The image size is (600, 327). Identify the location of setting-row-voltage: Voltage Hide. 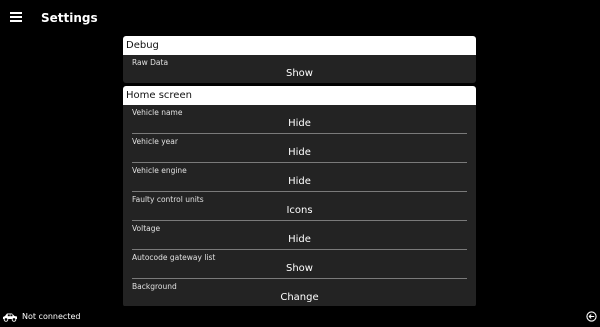
(299, 235).